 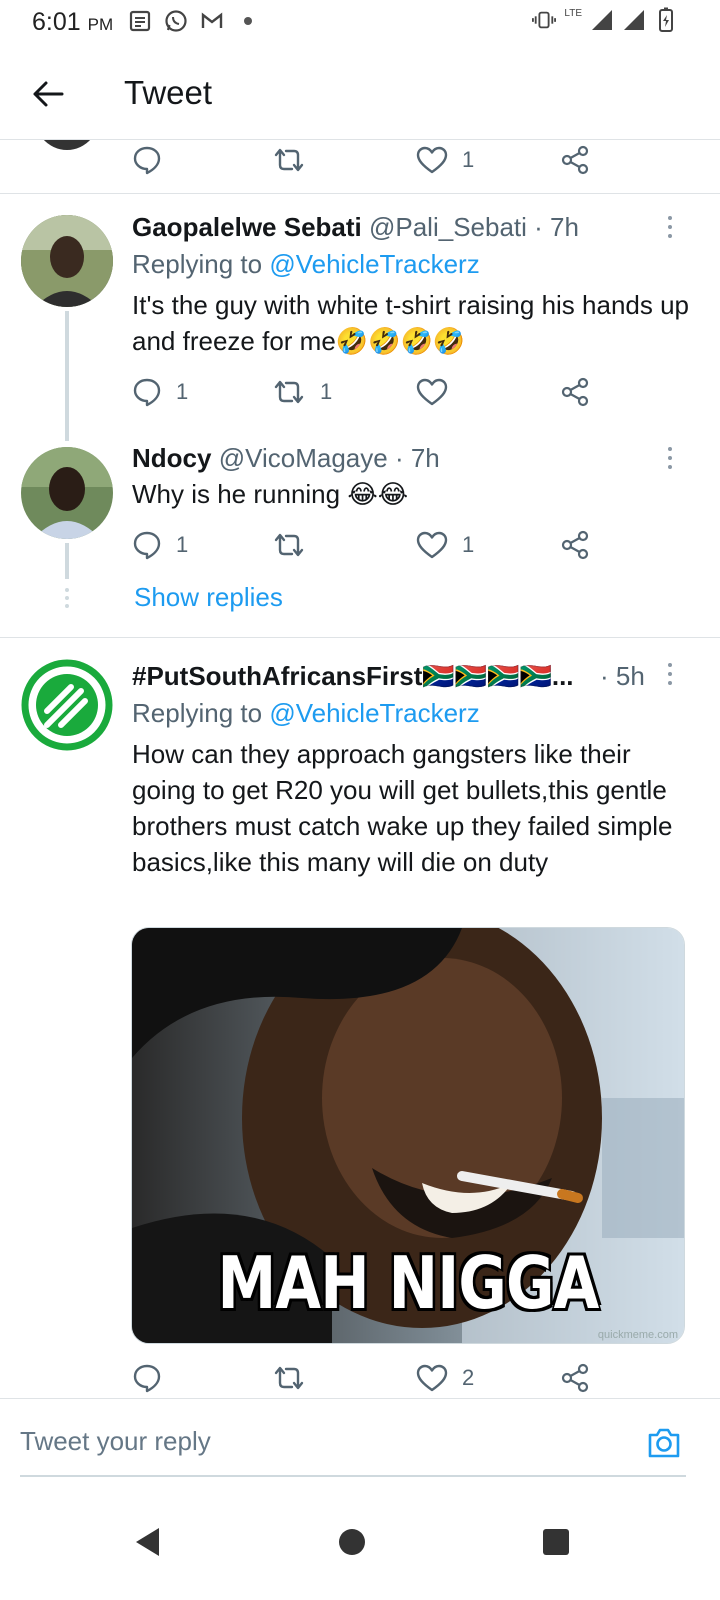 What do you see at coordinates (573, 13) in the screenshot?
I see `network-type: LTE` at bounding box center [573, 13].